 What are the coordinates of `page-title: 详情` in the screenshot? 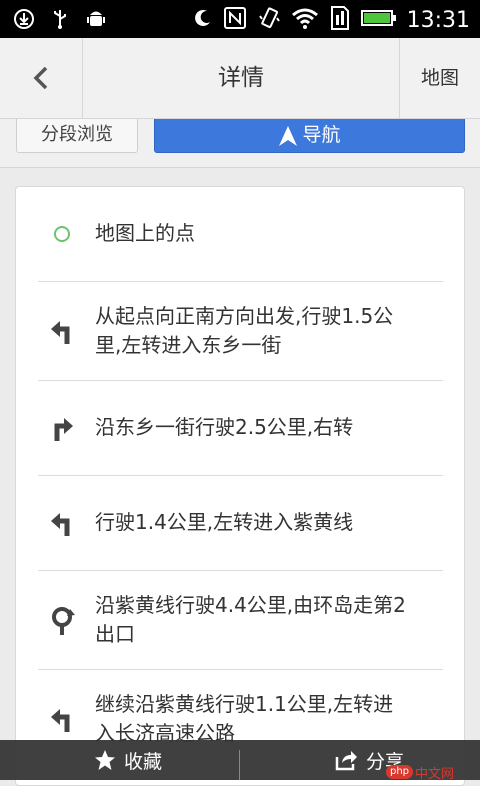 It's located at (241, 78).